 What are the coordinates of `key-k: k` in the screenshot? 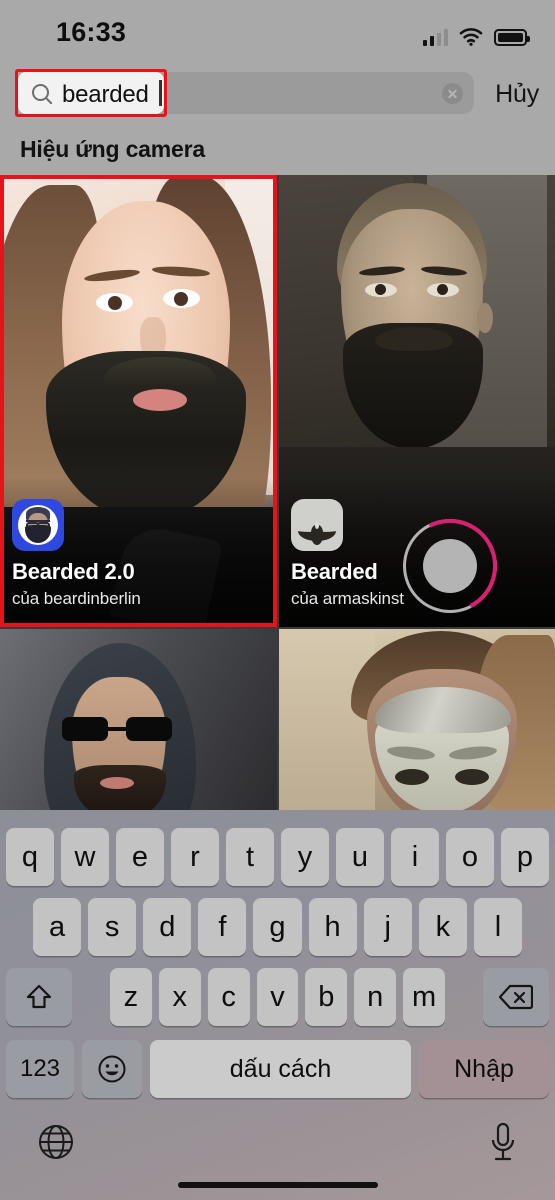 It's located at (442, 927).